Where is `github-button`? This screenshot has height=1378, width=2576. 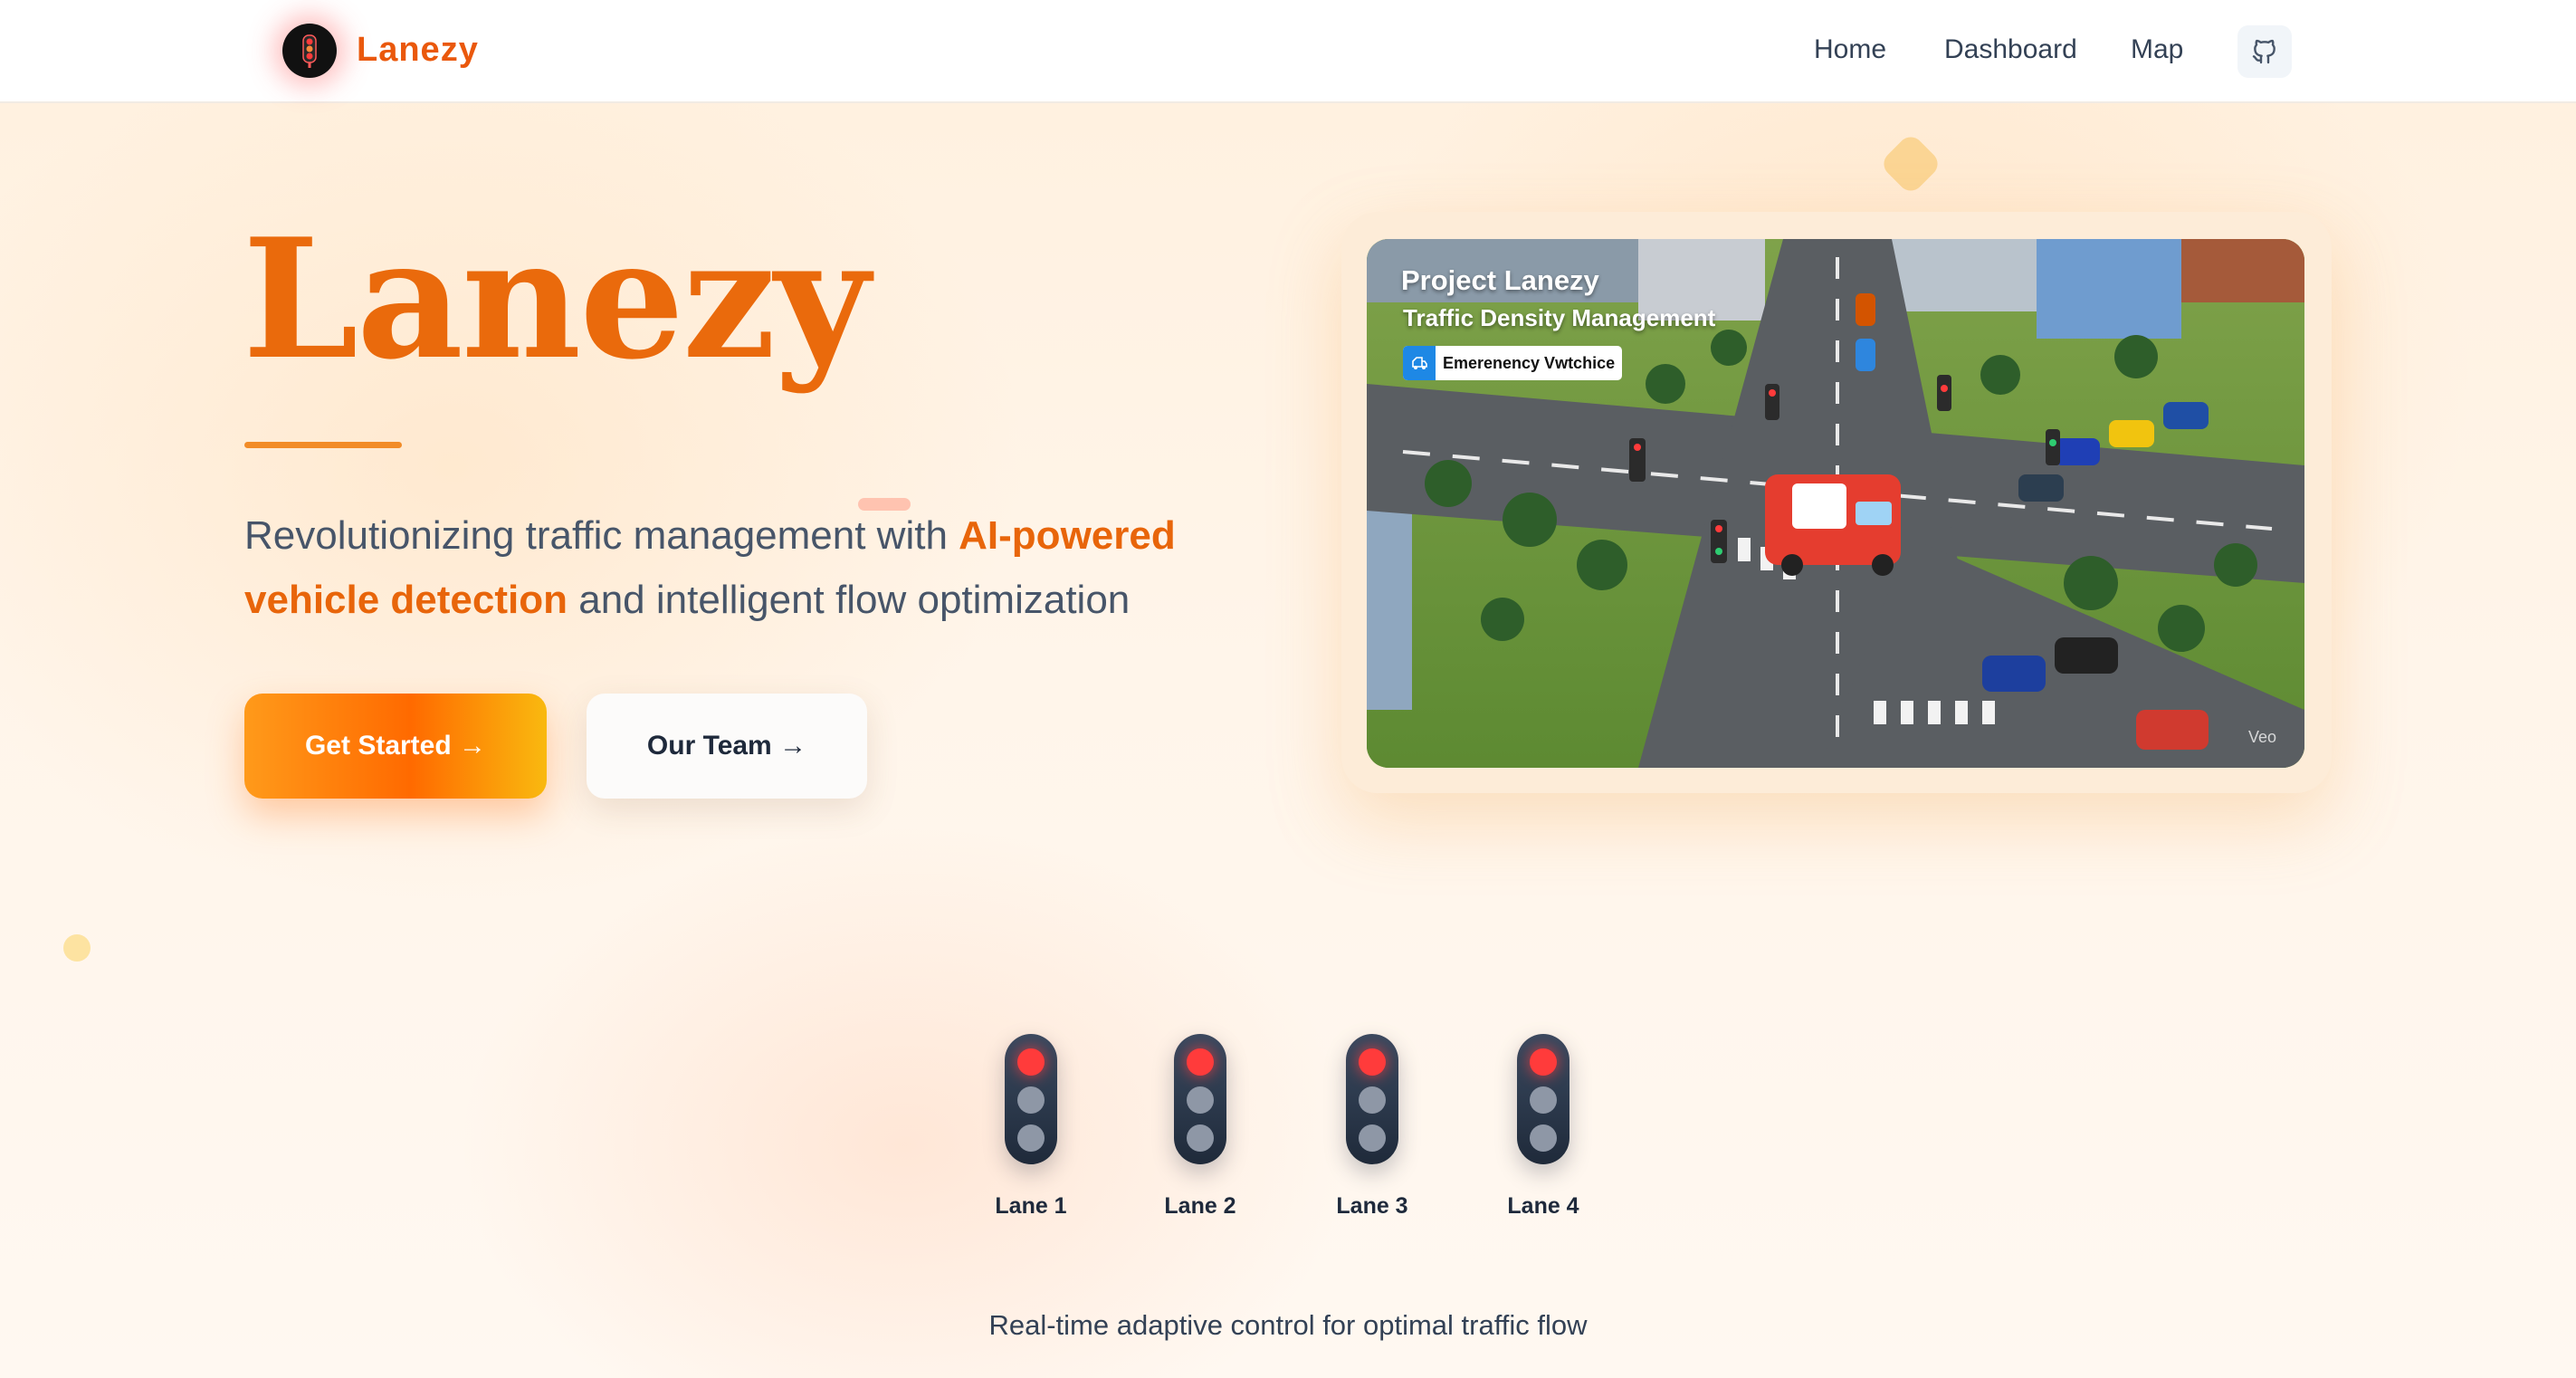
github-button is located at coordinates (2264, 51).